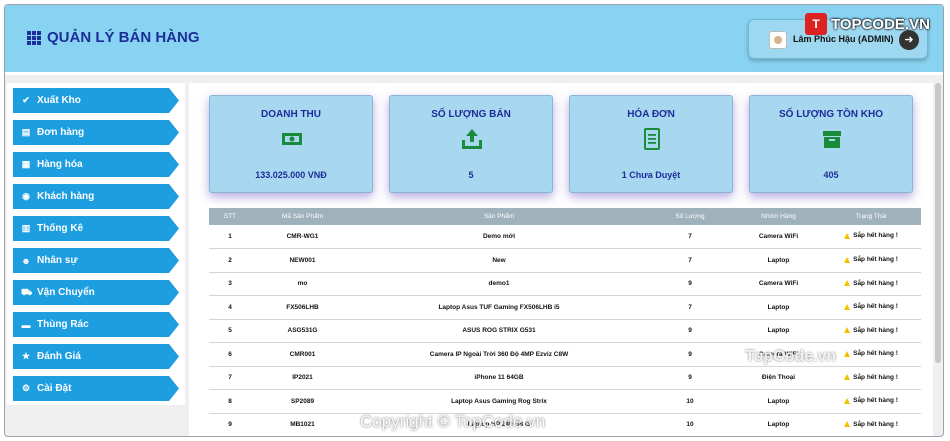 This screenshot has width=950, height=441. I want to click on card-title: SỐ LƯỢNG TỒN KHO, so click(831, 114).